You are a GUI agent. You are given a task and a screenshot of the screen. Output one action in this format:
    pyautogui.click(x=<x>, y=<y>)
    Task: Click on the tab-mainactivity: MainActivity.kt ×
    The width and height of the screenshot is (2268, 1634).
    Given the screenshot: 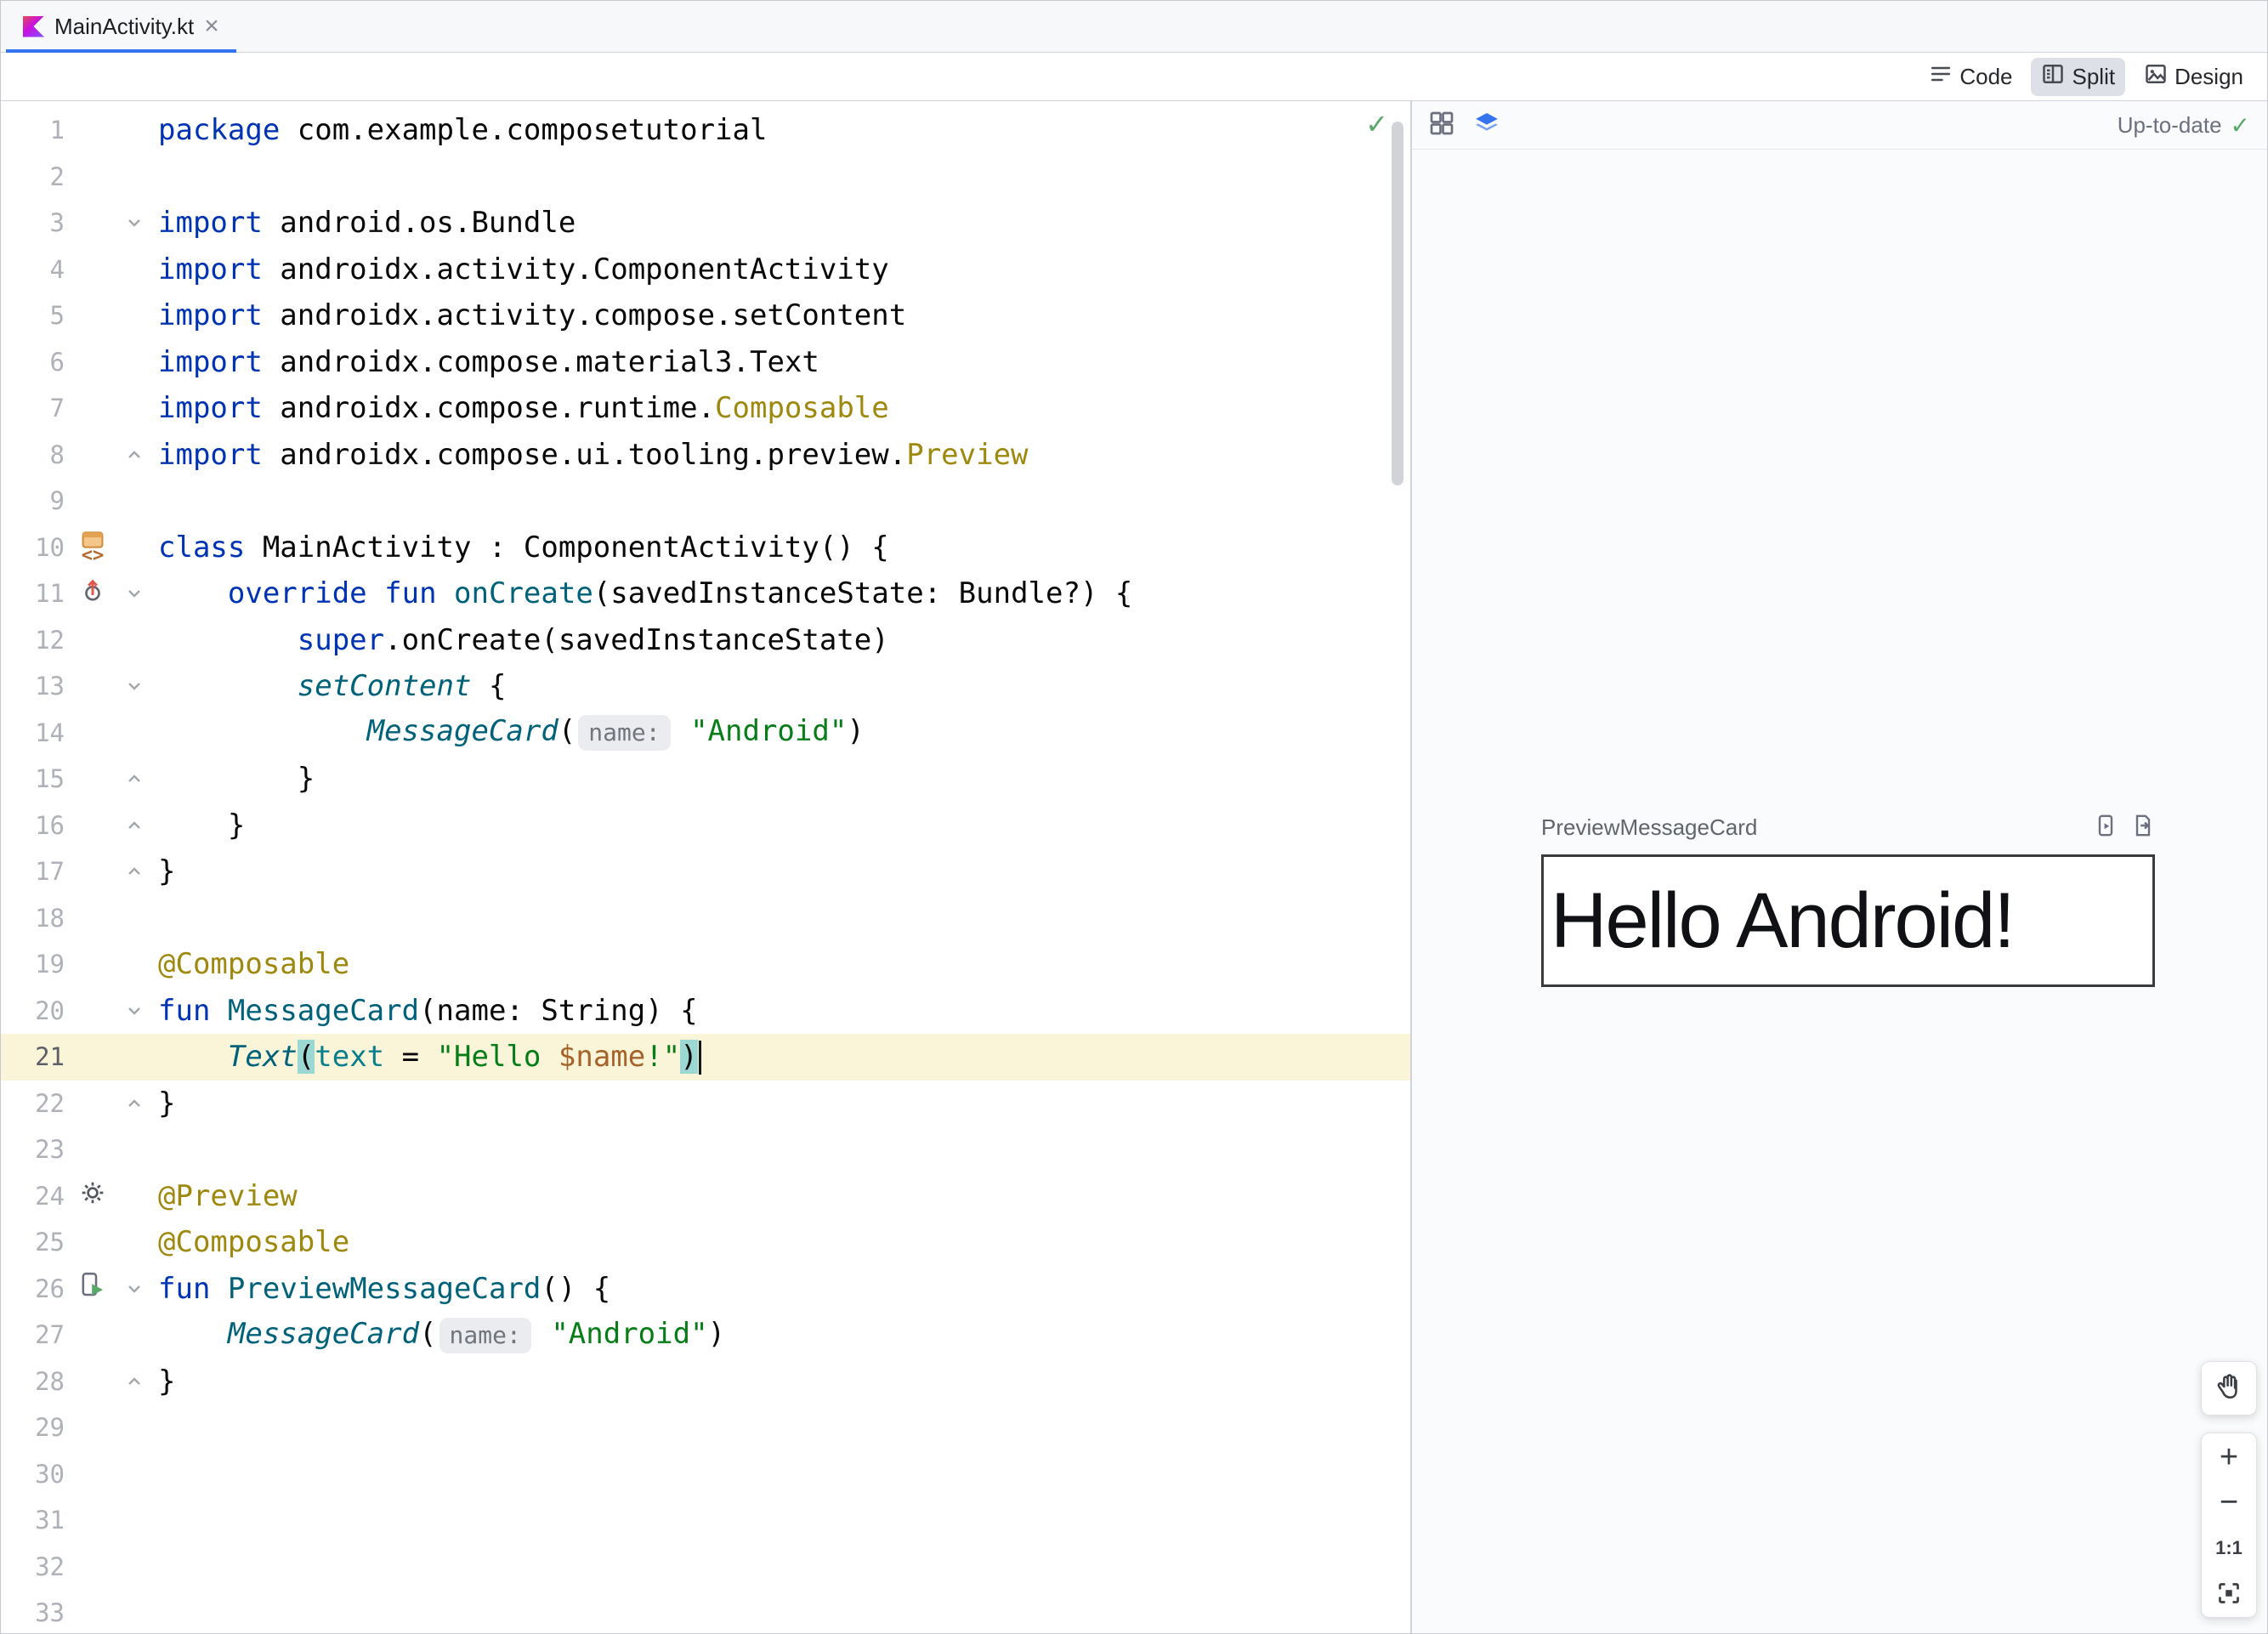 What is the action you would take?
    pyautogui.click(x=121, y=27)
    